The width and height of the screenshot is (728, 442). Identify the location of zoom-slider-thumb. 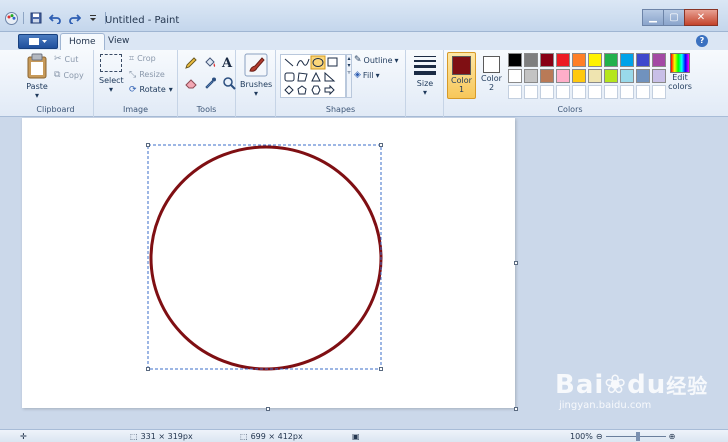
(637, 436).